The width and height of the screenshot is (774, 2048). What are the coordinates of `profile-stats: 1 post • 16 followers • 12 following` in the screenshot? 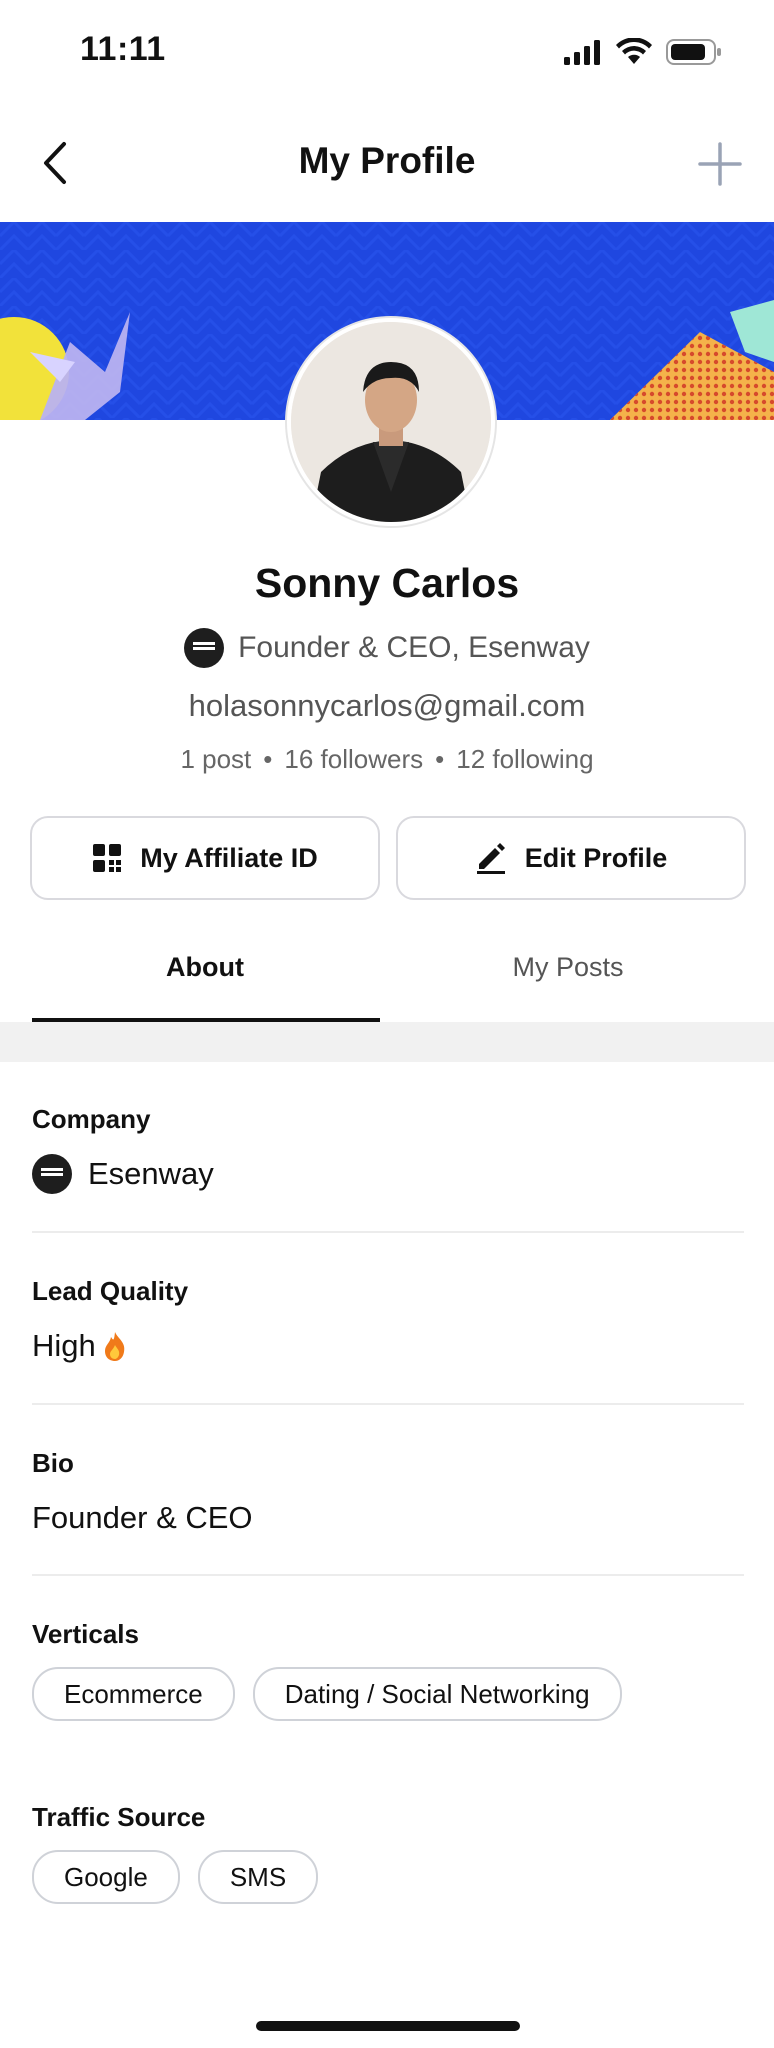 It's located at (387, 759).